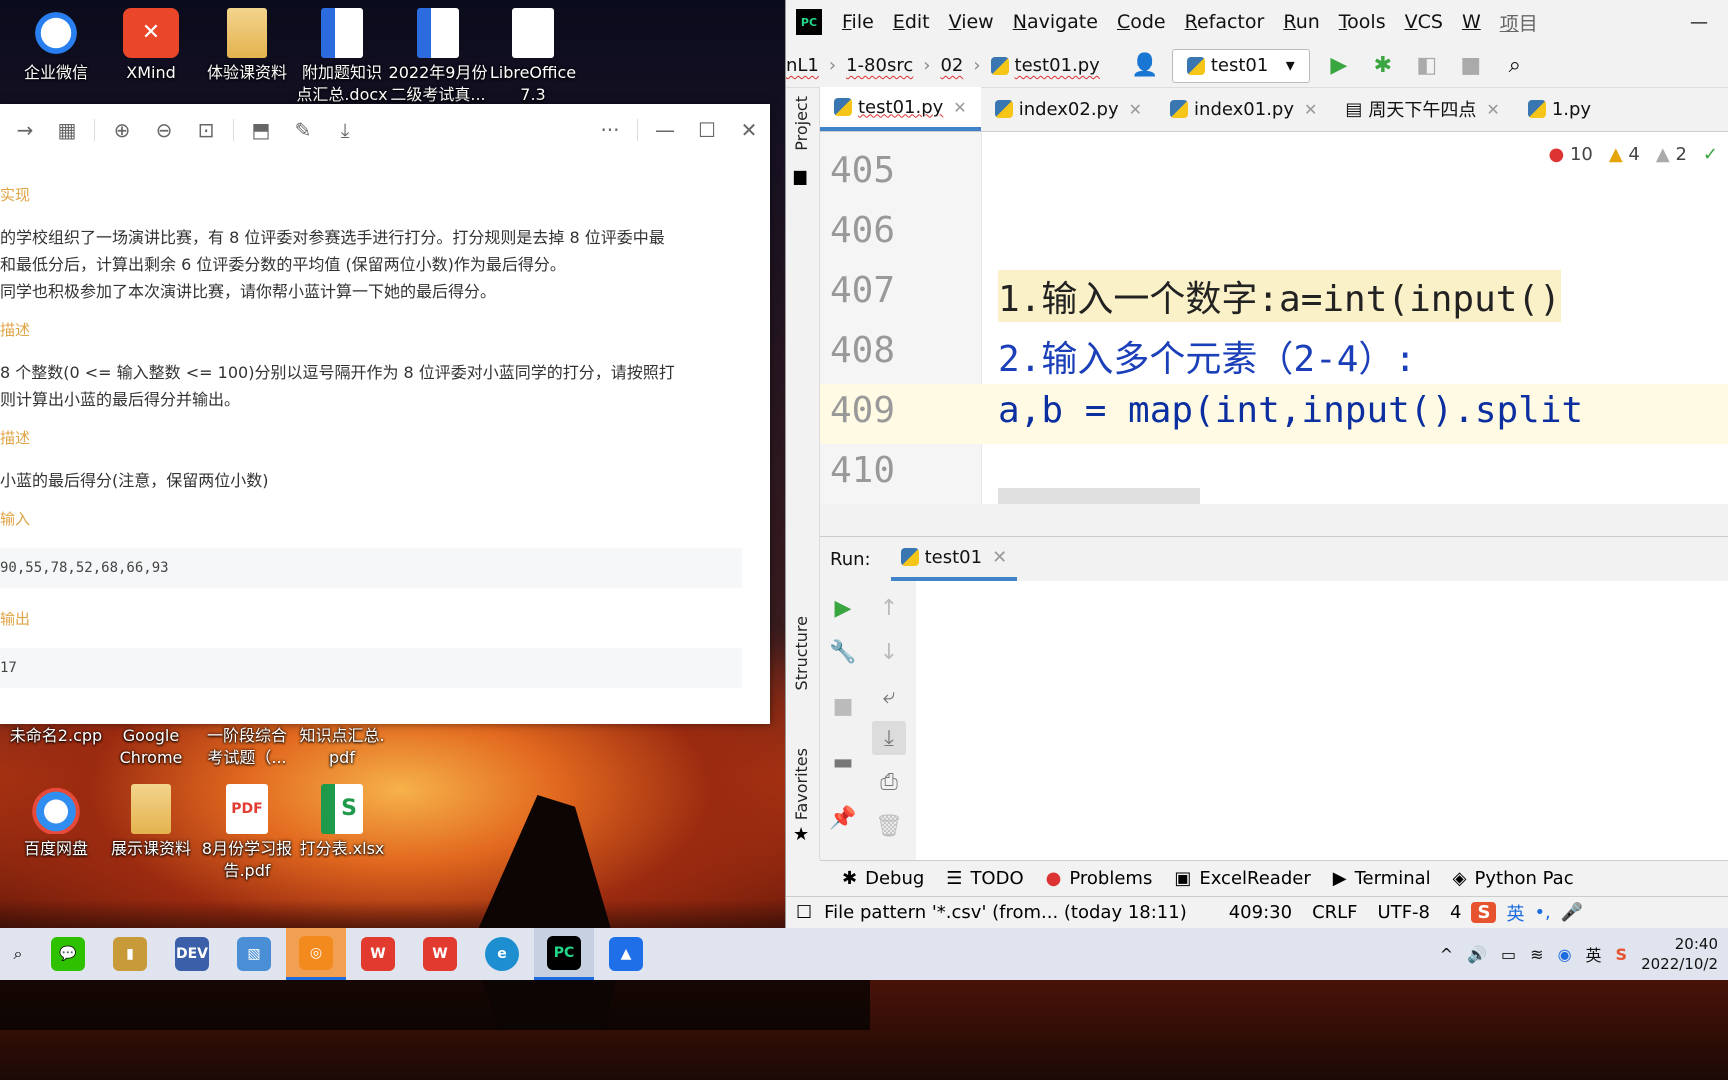 This screenshot has height=1080, width=1728. Describe the element at coordinates (192, 954) in the screenshot. I see `taskbar-devcpp: DEV` at that location.